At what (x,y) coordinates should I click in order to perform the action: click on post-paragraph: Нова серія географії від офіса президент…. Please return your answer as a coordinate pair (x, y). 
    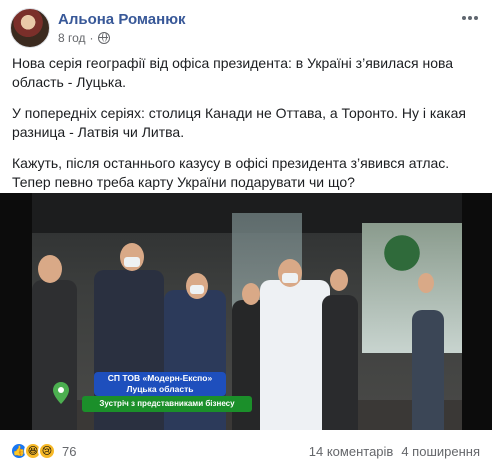
    Looking at the image, I should click on (233, 72).